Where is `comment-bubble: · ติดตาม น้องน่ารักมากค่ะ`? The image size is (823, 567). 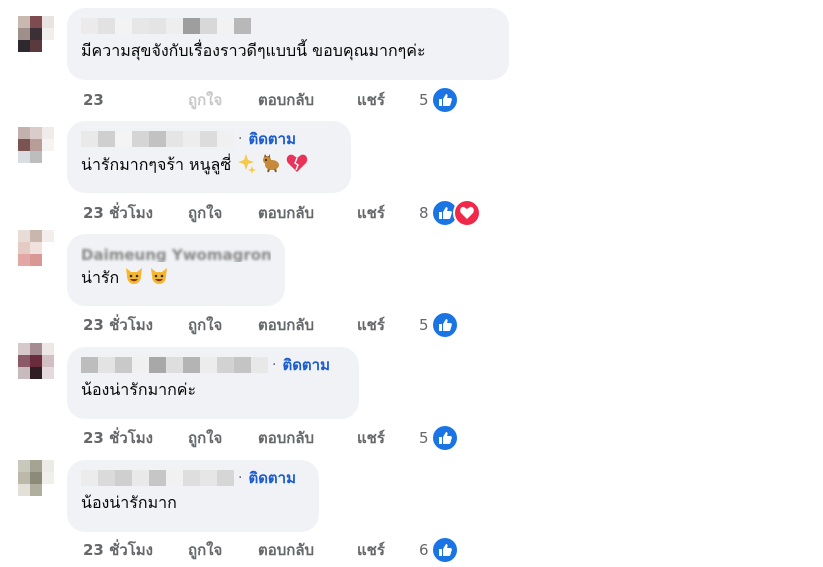 comment-bubble: · ติดตาม น้องน่ารักมากค่ะ is located at coordinates (213, 383).